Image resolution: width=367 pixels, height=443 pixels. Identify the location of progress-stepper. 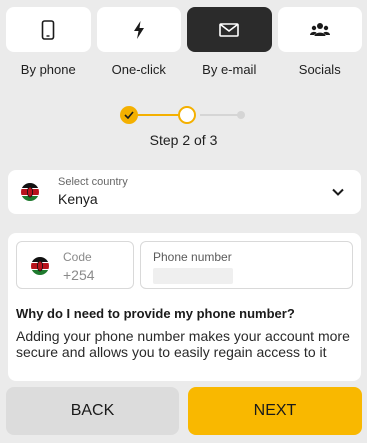
(185, 115).